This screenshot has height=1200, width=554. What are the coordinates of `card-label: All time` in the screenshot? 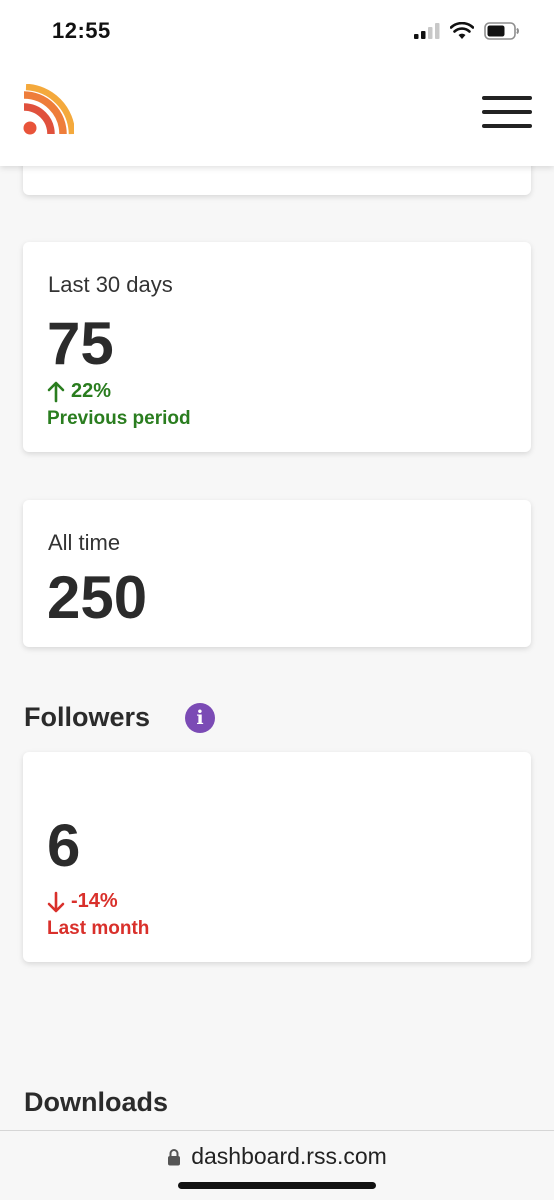 It's located at (84, 542).